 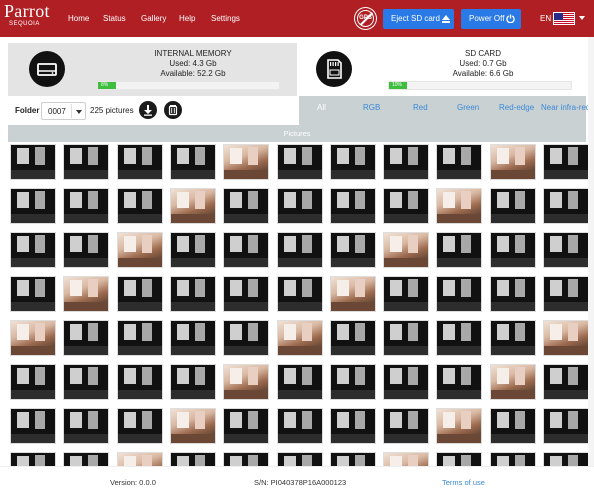 I want to click on chevron-down-icon, so click(x=78, y=111).